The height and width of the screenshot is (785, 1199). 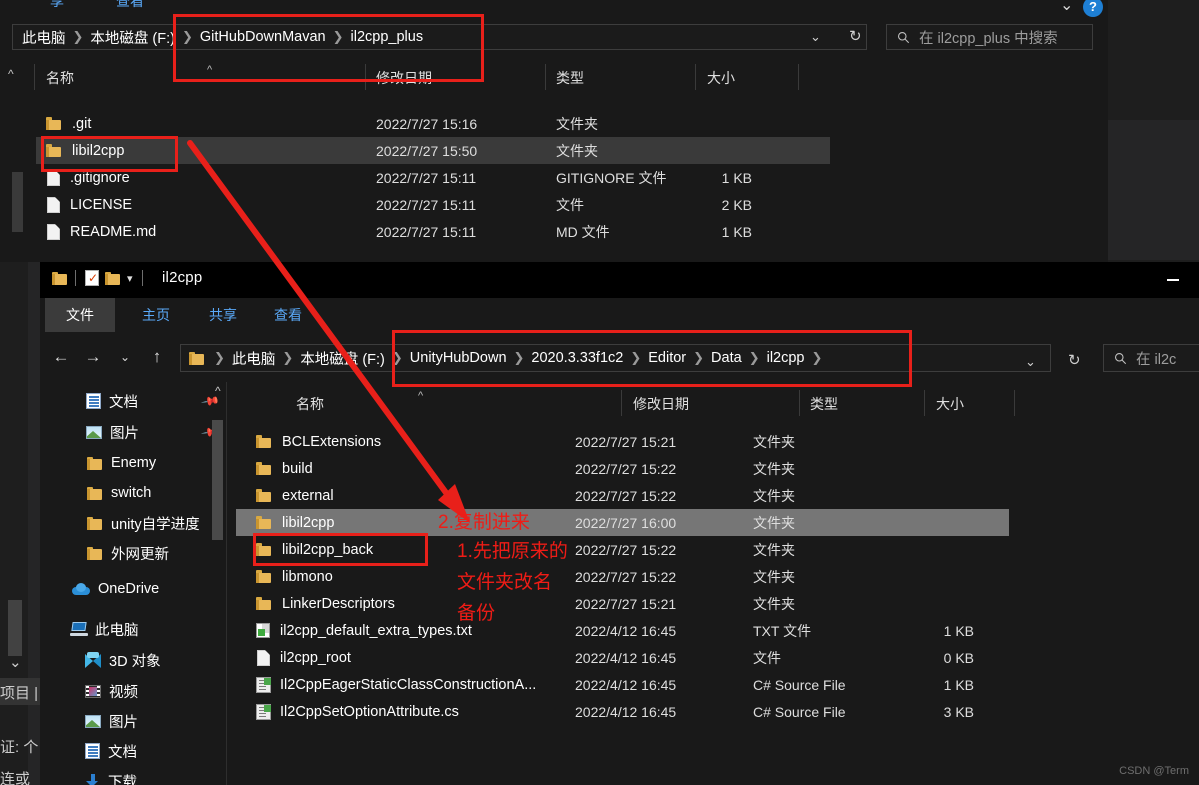 I want to click on breadcrumb-il2cpp: il2cpp, so click(x=786, y=358).